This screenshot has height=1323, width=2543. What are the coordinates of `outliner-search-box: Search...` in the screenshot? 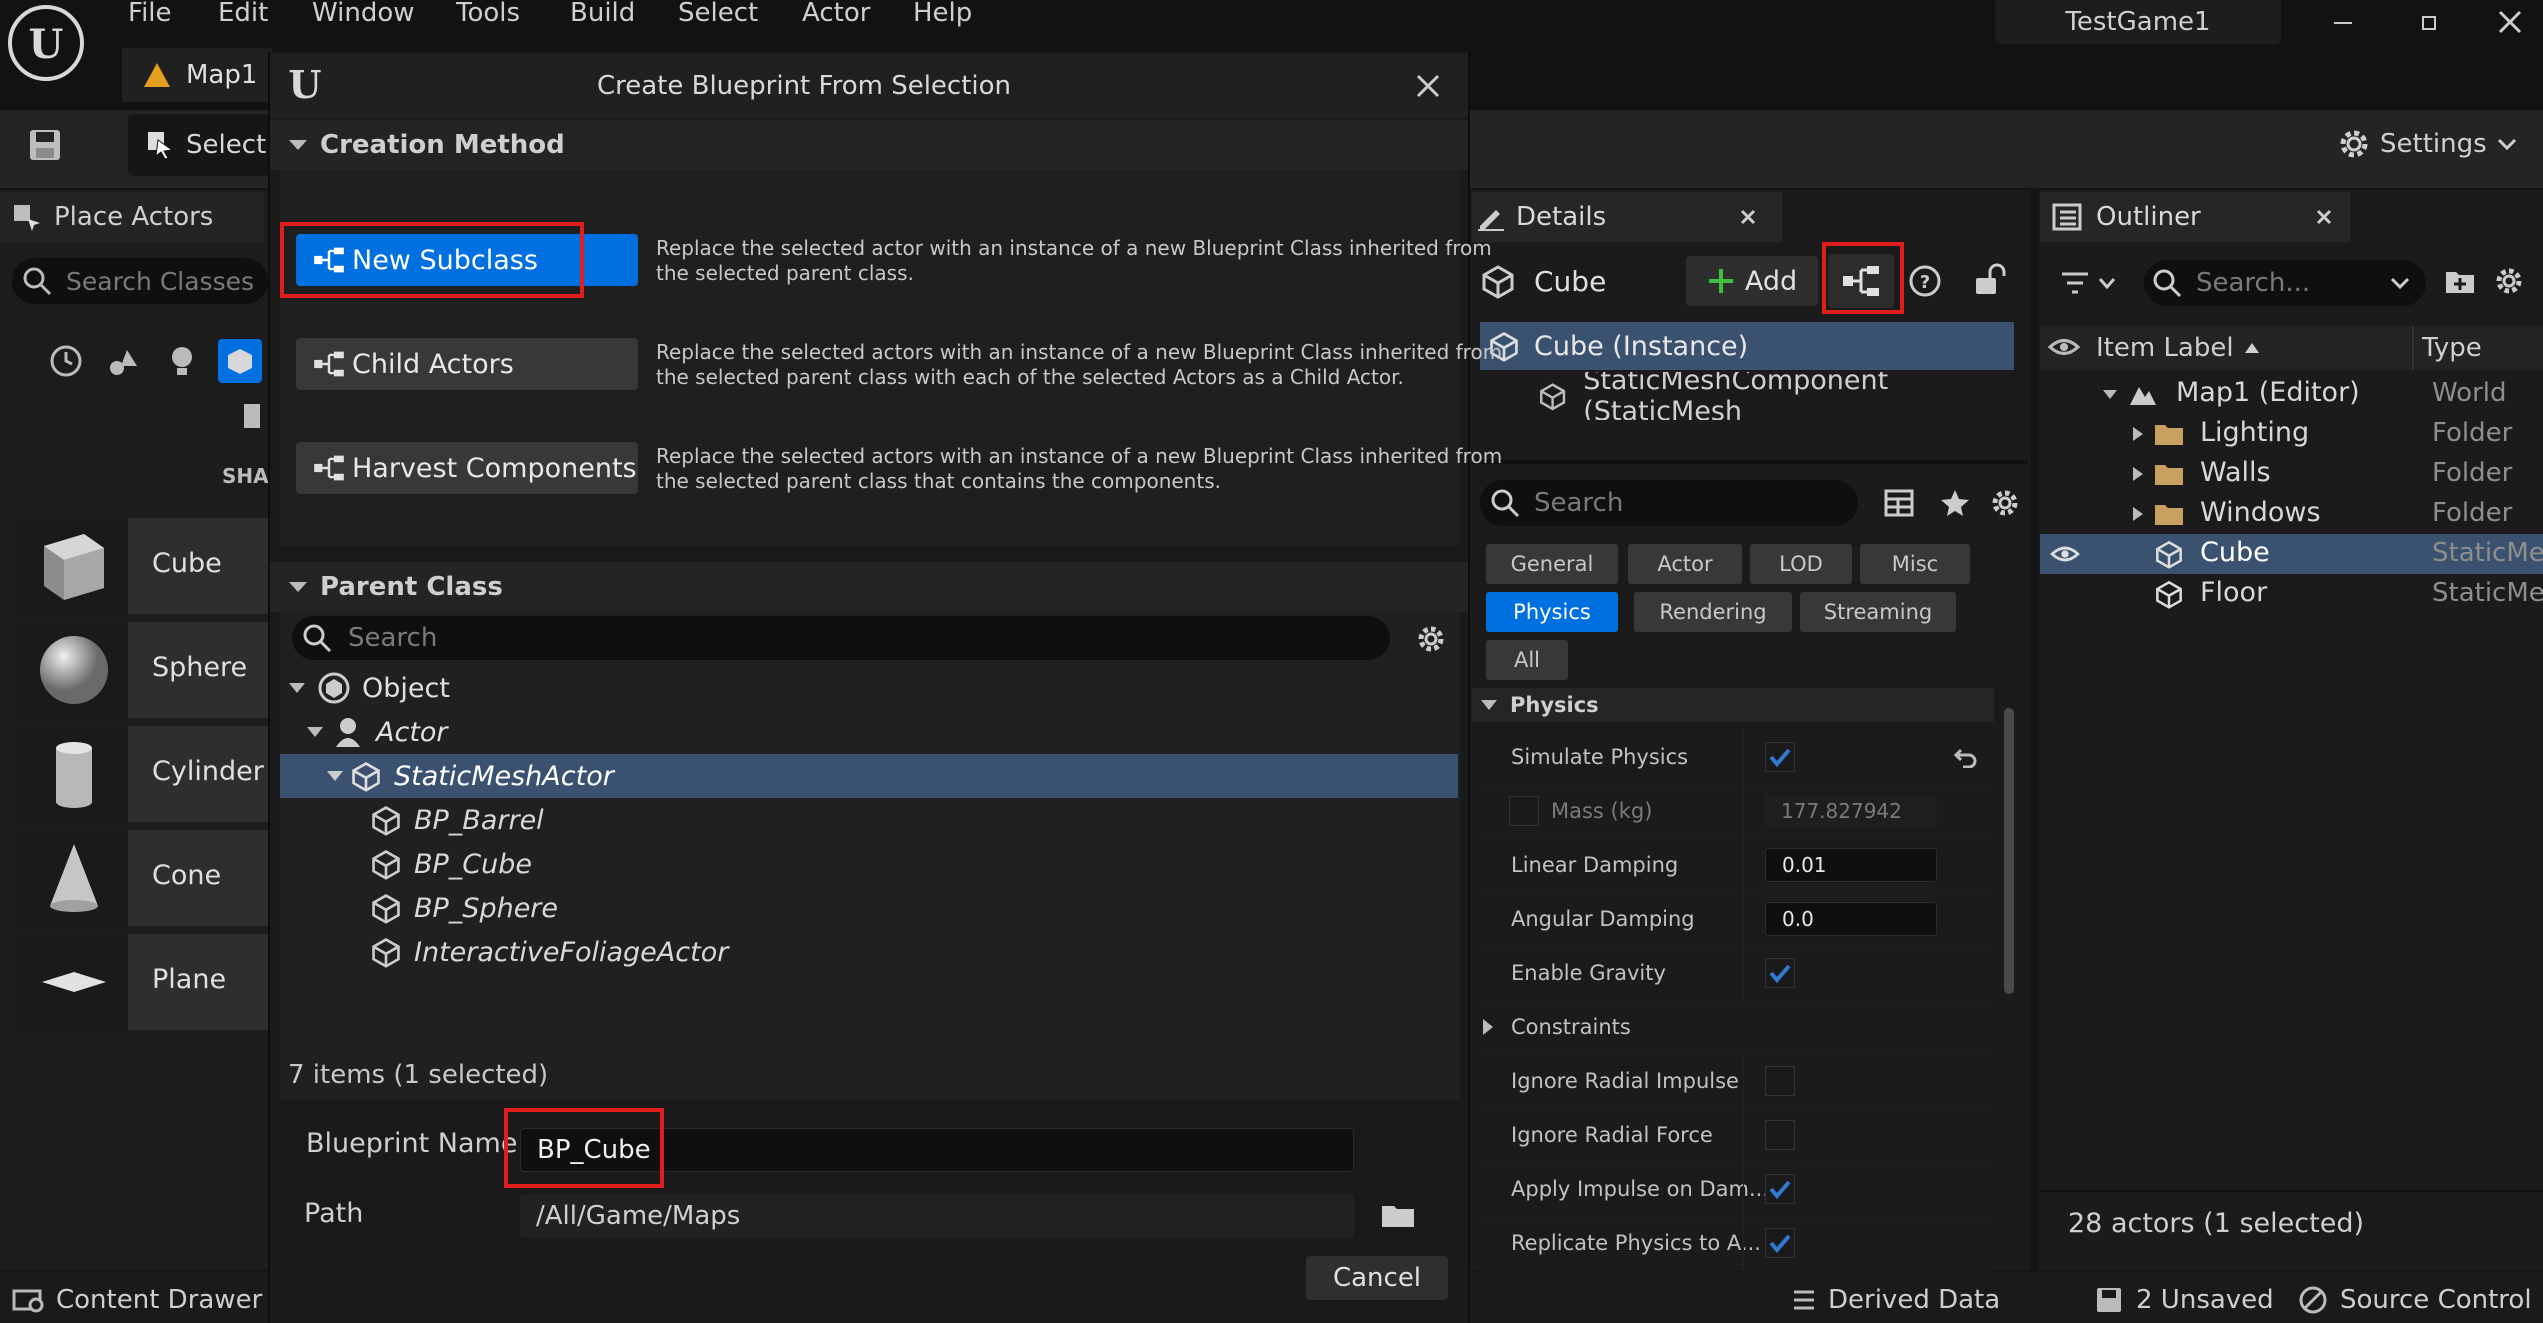 It's located at (2285, 283).